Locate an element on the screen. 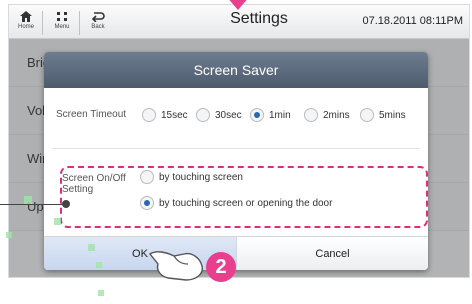 Image resolution: width=472 pixels, height=304 pixels. pointing-hand-icon is located at coordinates (175, 266).